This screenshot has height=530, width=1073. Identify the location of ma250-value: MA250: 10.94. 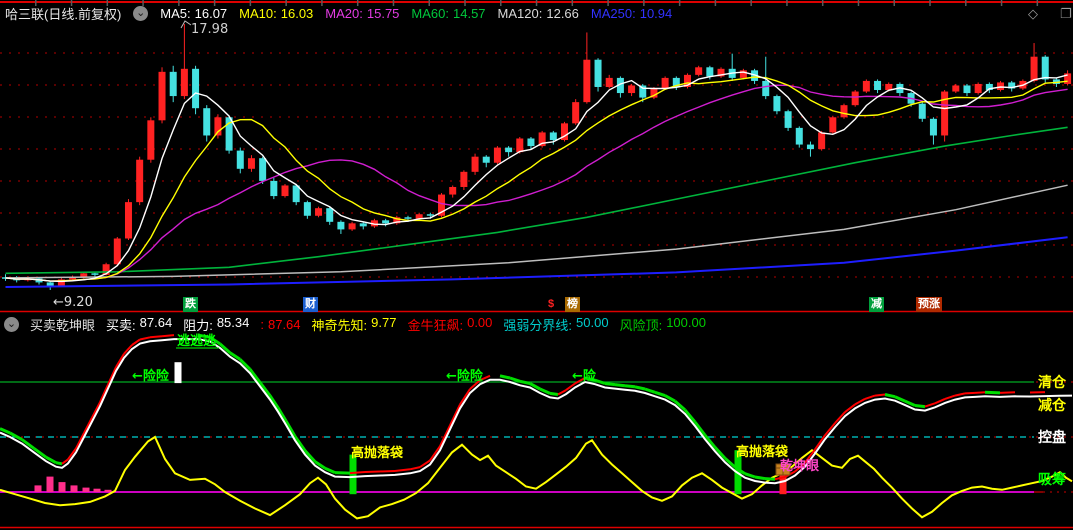
(631, 13).